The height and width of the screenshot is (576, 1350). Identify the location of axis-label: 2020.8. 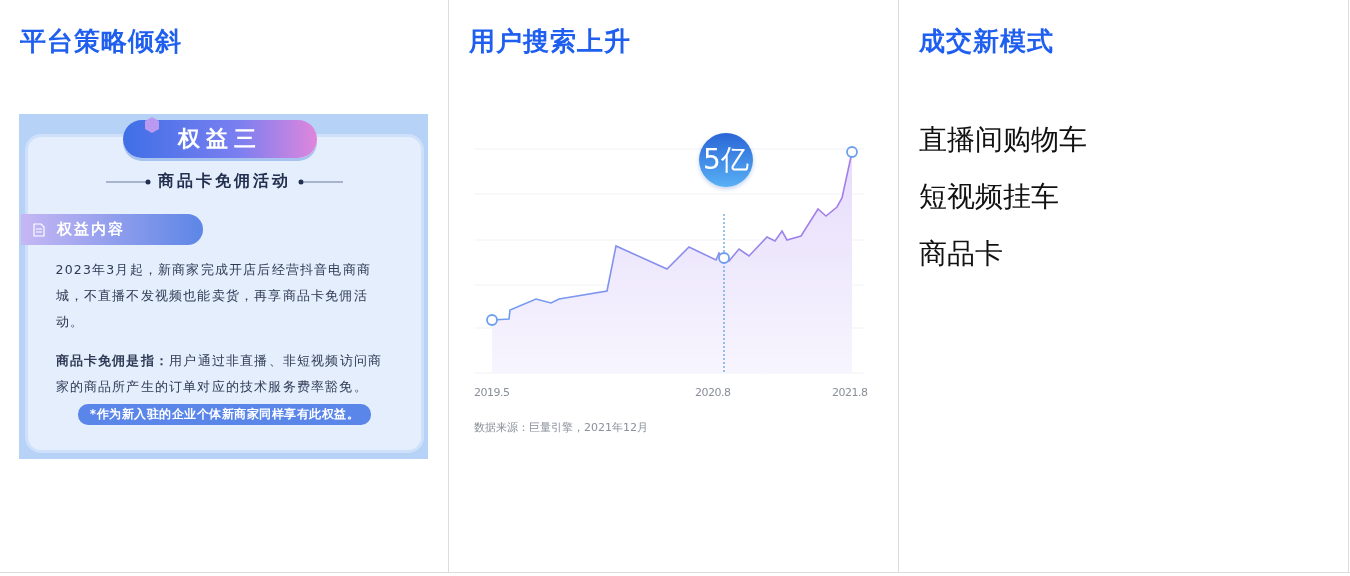
(713, 392).